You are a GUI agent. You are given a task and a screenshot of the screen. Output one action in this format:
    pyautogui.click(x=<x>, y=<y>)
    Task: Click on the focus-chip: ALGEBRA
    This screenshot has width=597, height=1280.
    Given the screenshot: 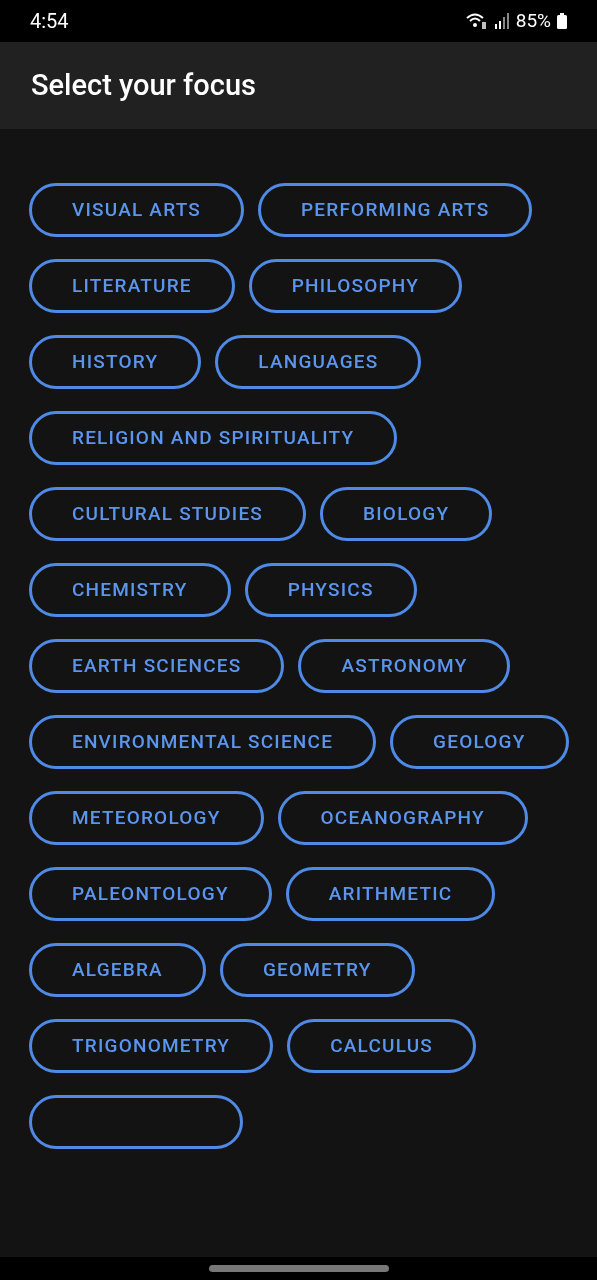 What is the action you would take?
    pyautogui.click(x=117, y=970)
    